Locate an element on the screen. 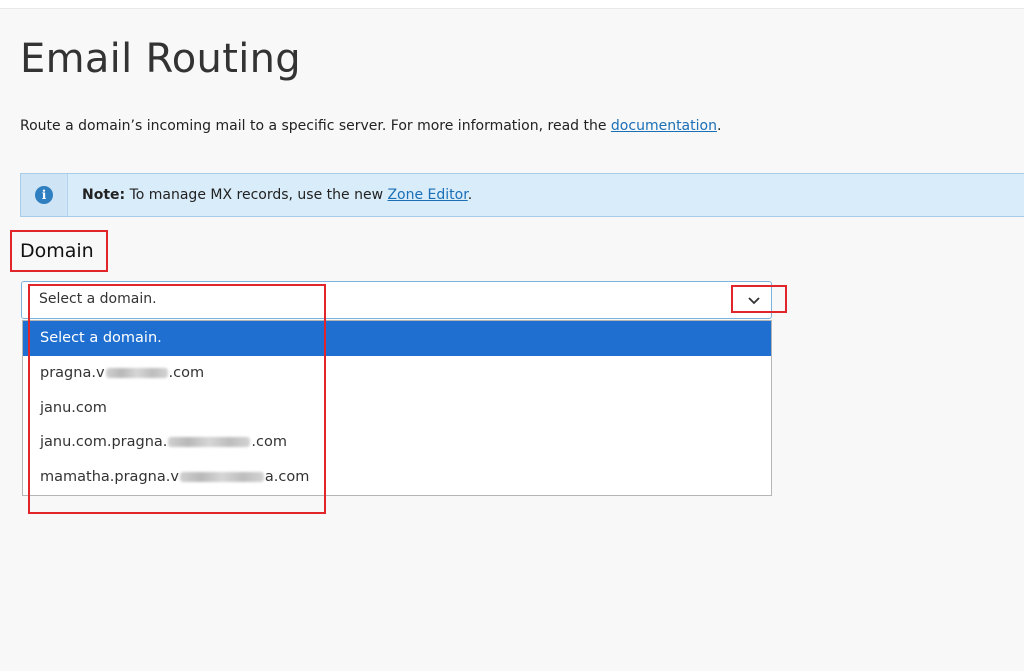 This screenshot has width=1024, height=671. top-bar is located at coordinates (512, 4).